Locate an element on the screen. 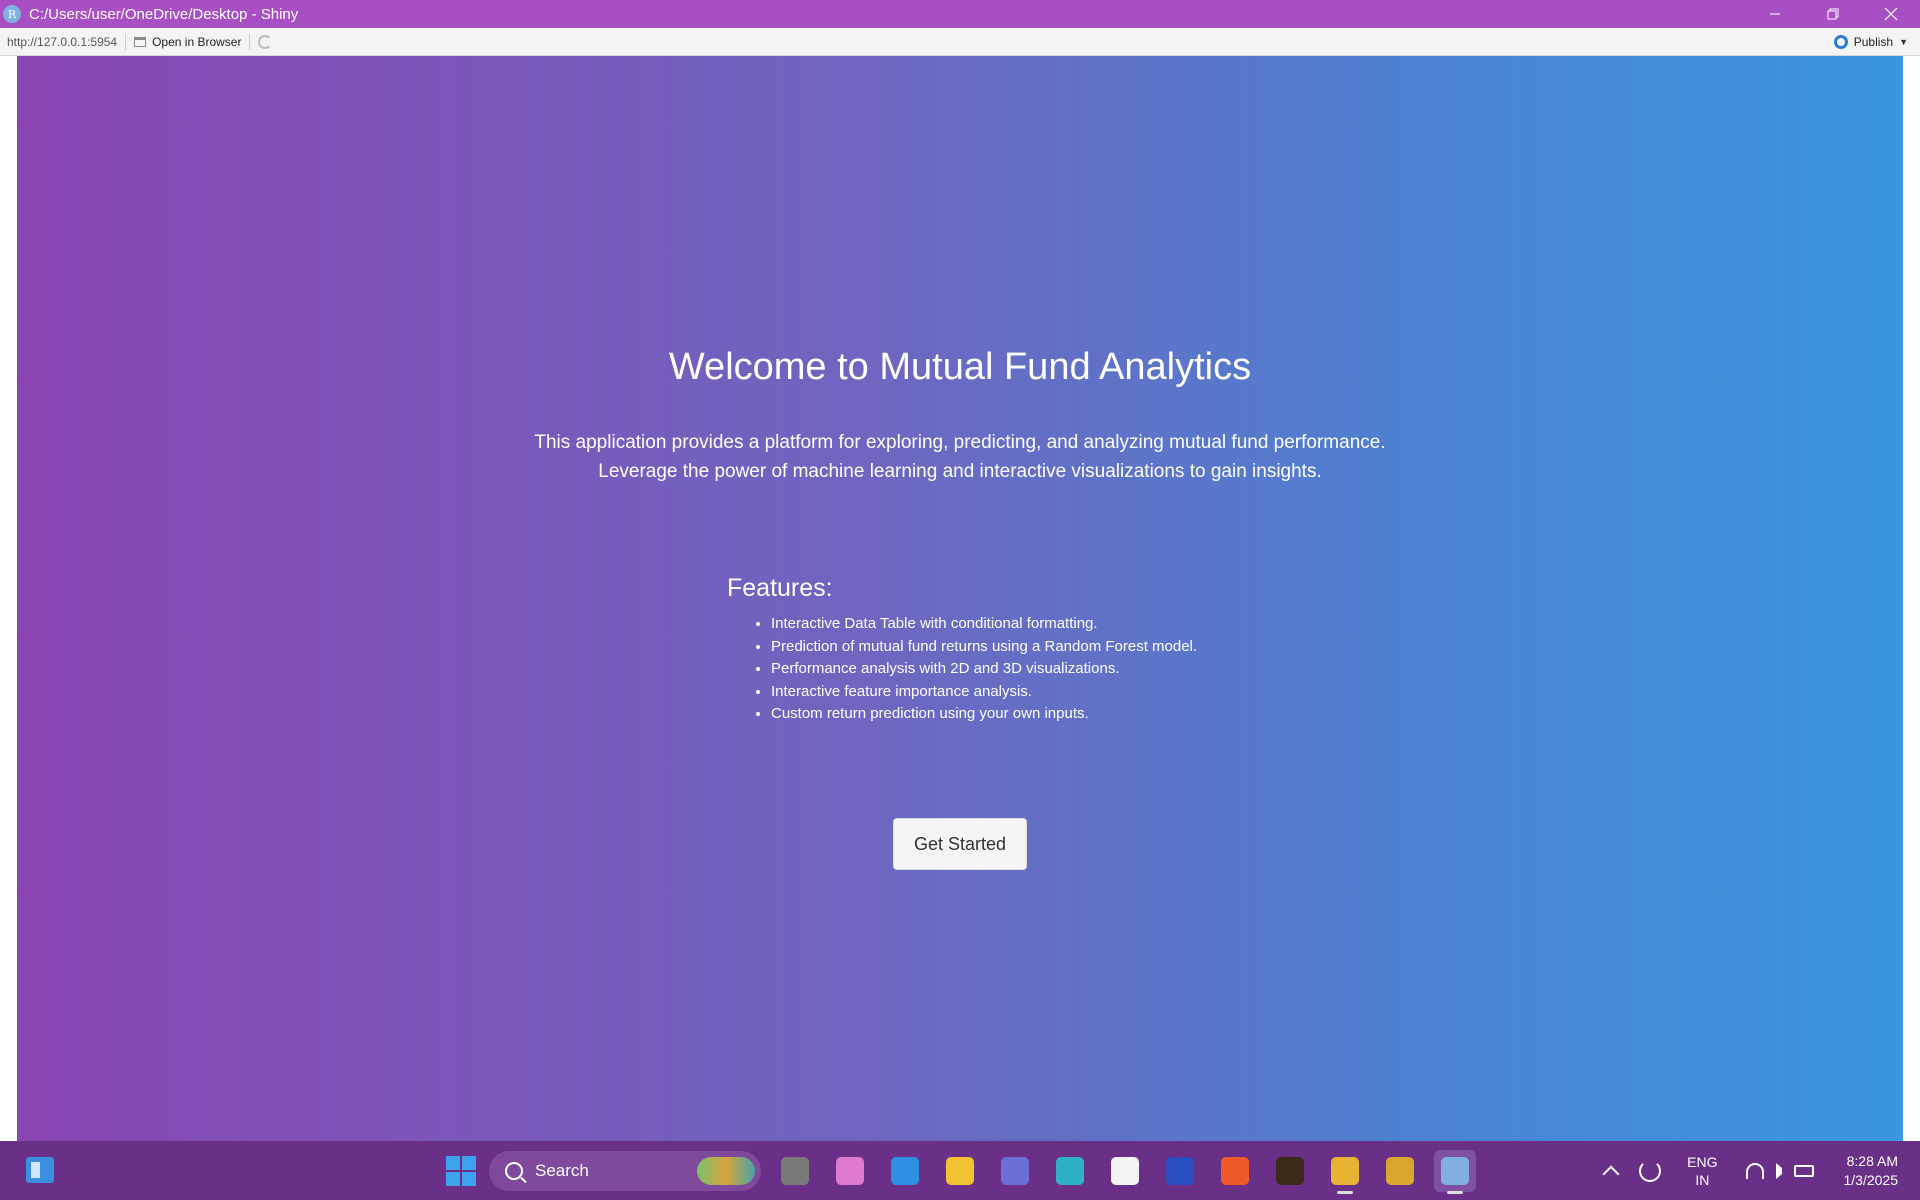 This screenshot has width=1920, height=1200. features-heading: Features: is located at coordinates (780, 588).